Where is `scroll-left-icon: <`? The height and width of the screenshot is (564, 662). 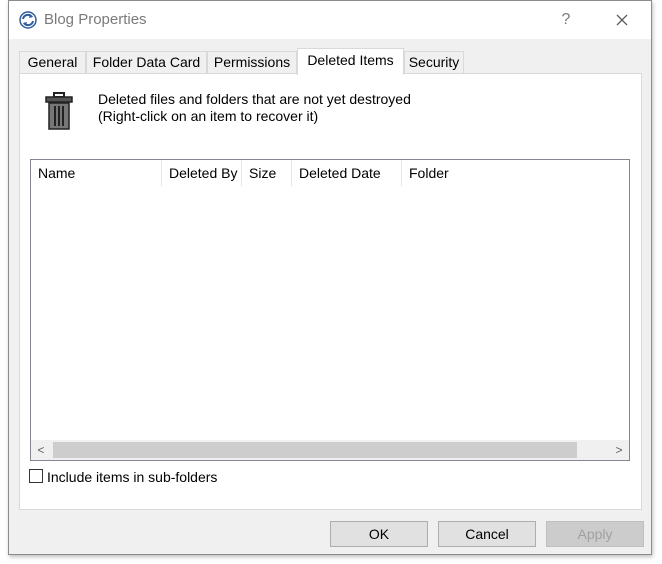 scroll-left-icon: < is located at coordinates (41, 450).